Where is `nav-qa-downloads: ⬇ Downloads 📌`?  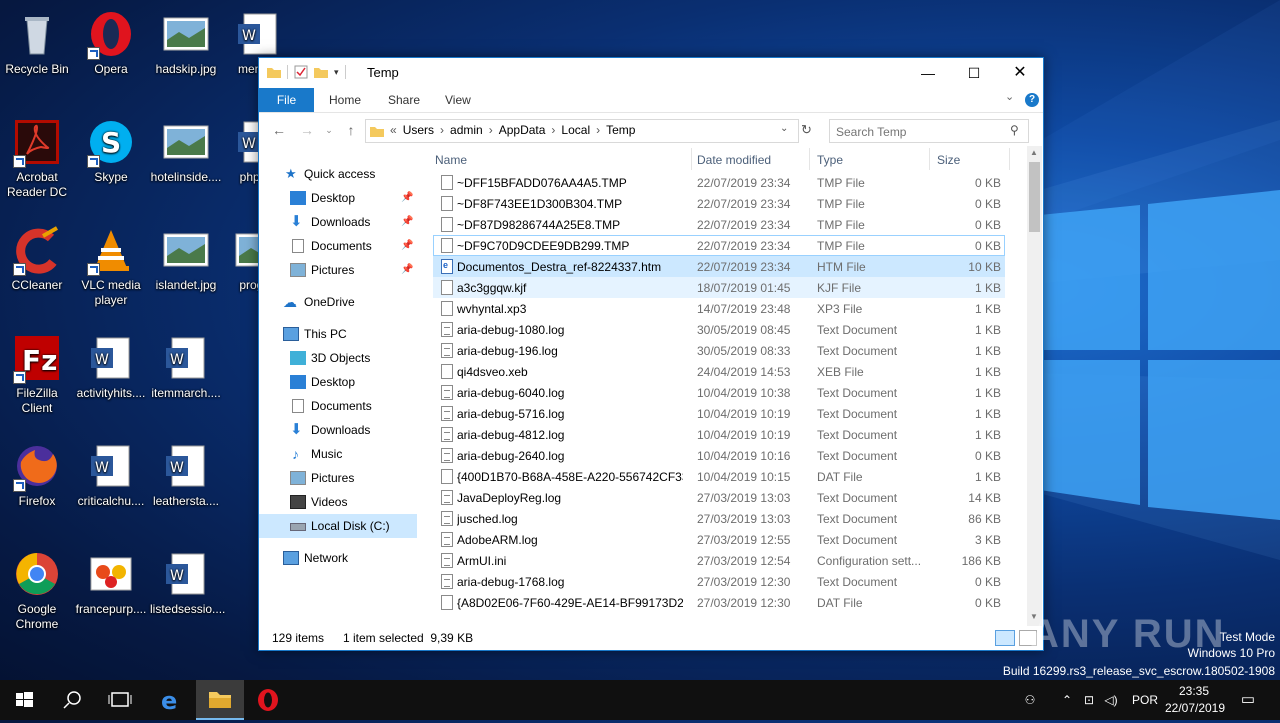
nav-qa-downloads: ⬇ Downloads 📌 is located at coordinates (338, 222).